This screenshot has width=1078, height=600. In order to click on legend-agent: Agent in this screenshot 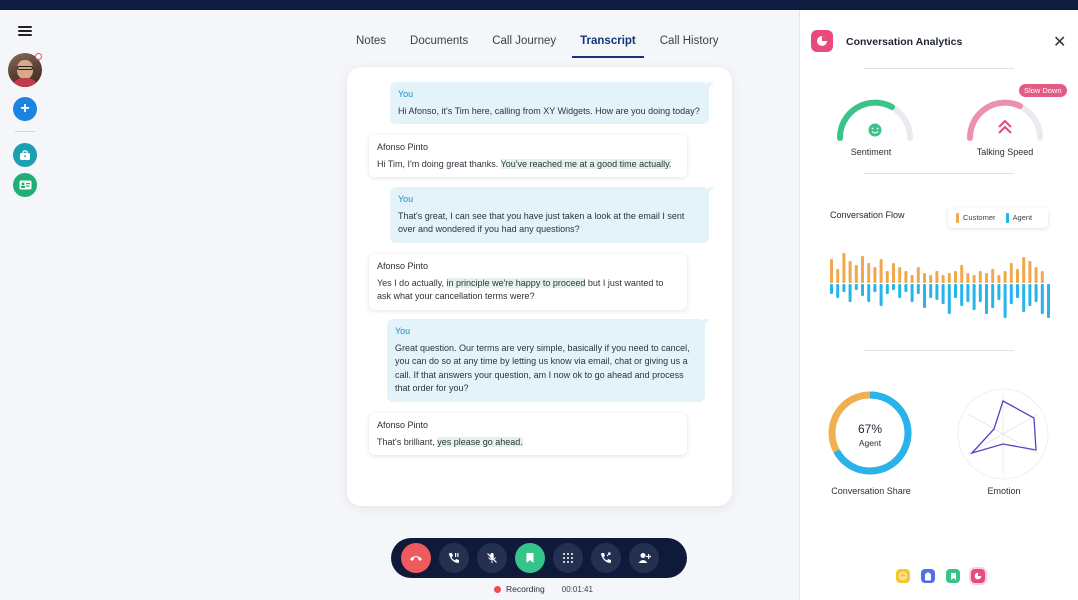, I will do `click(1018, 218)`.